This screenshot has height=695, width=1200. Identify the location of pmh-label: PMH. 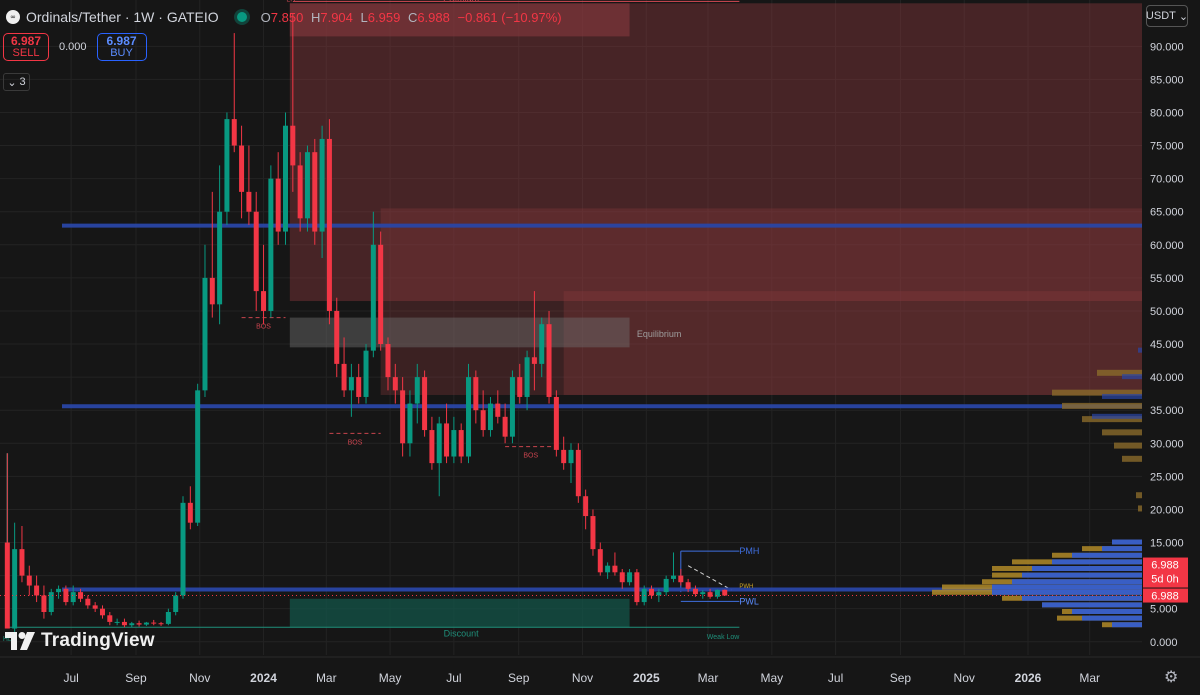
(749, 551).